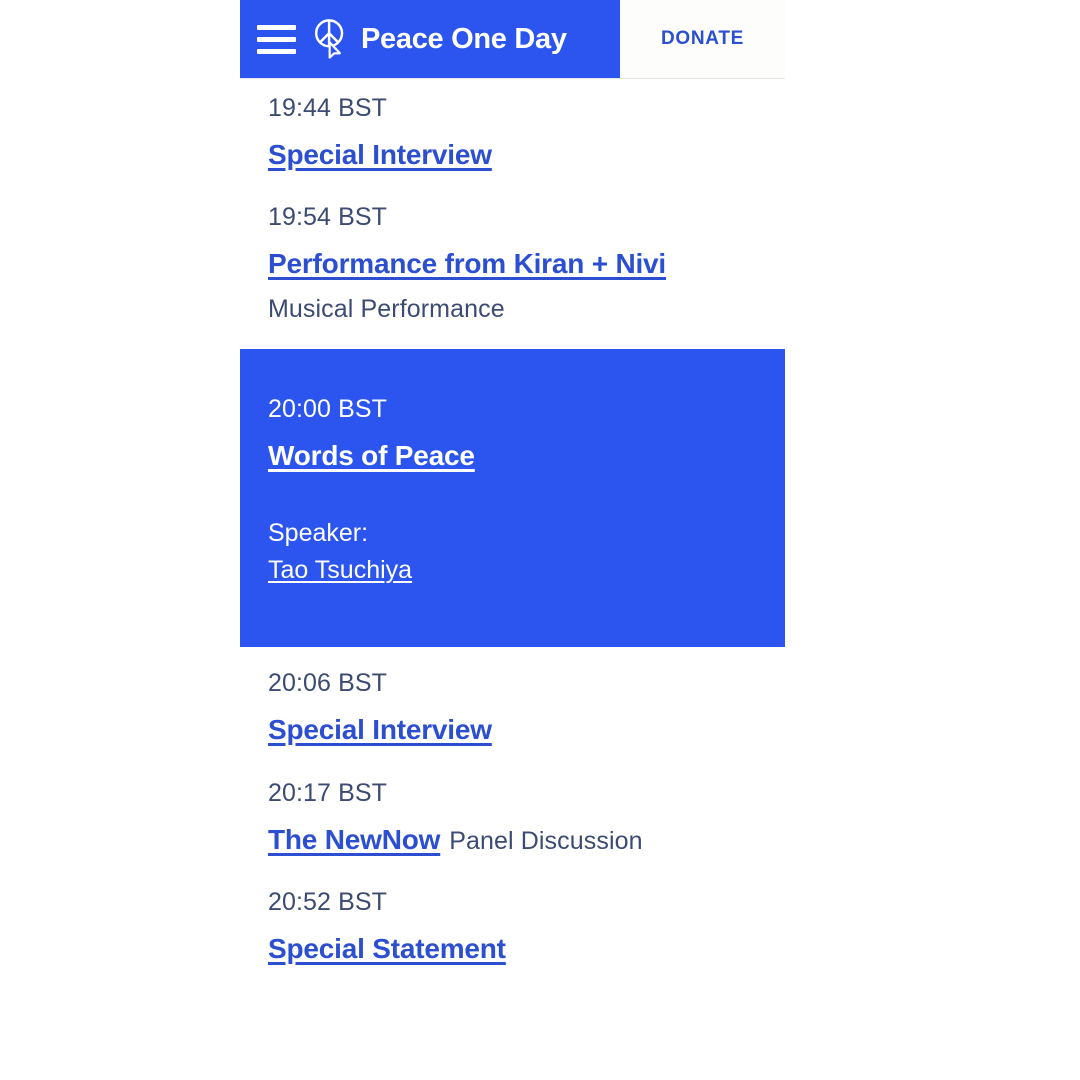 This screenshot has width=1080, height=1080. I want to click on brand-title: Peace One Day, so click(464, 38).